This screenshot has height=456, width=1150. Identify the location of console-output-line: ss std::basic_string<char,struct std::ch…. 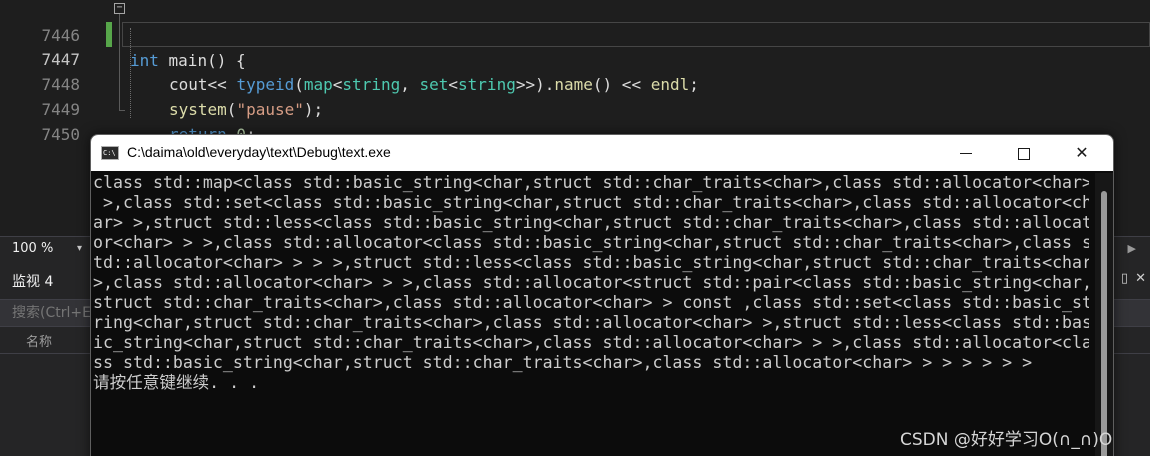
(563, 362).